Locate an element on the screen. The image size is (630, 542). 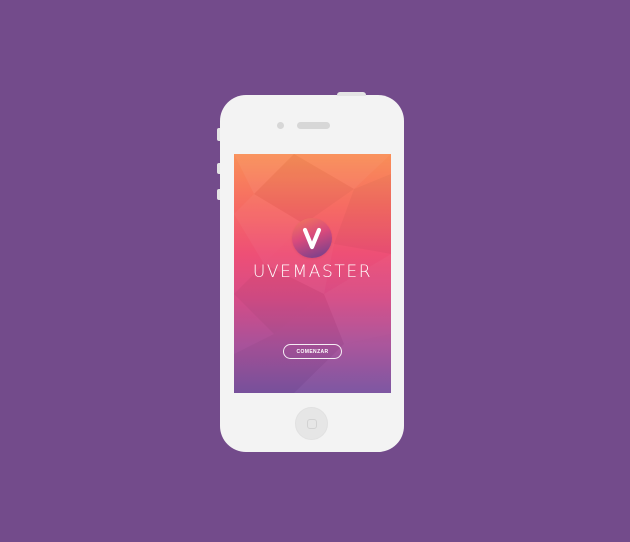
volume-down-button is located at coordinates (218, 194).